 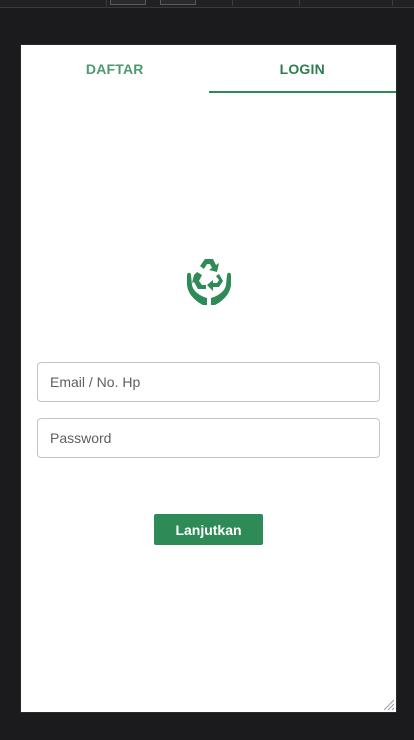 What do you see at coordinates (302, 69) in the screenshot?
I see `tab-login: LOGIN` at bounding box center [302, 69].